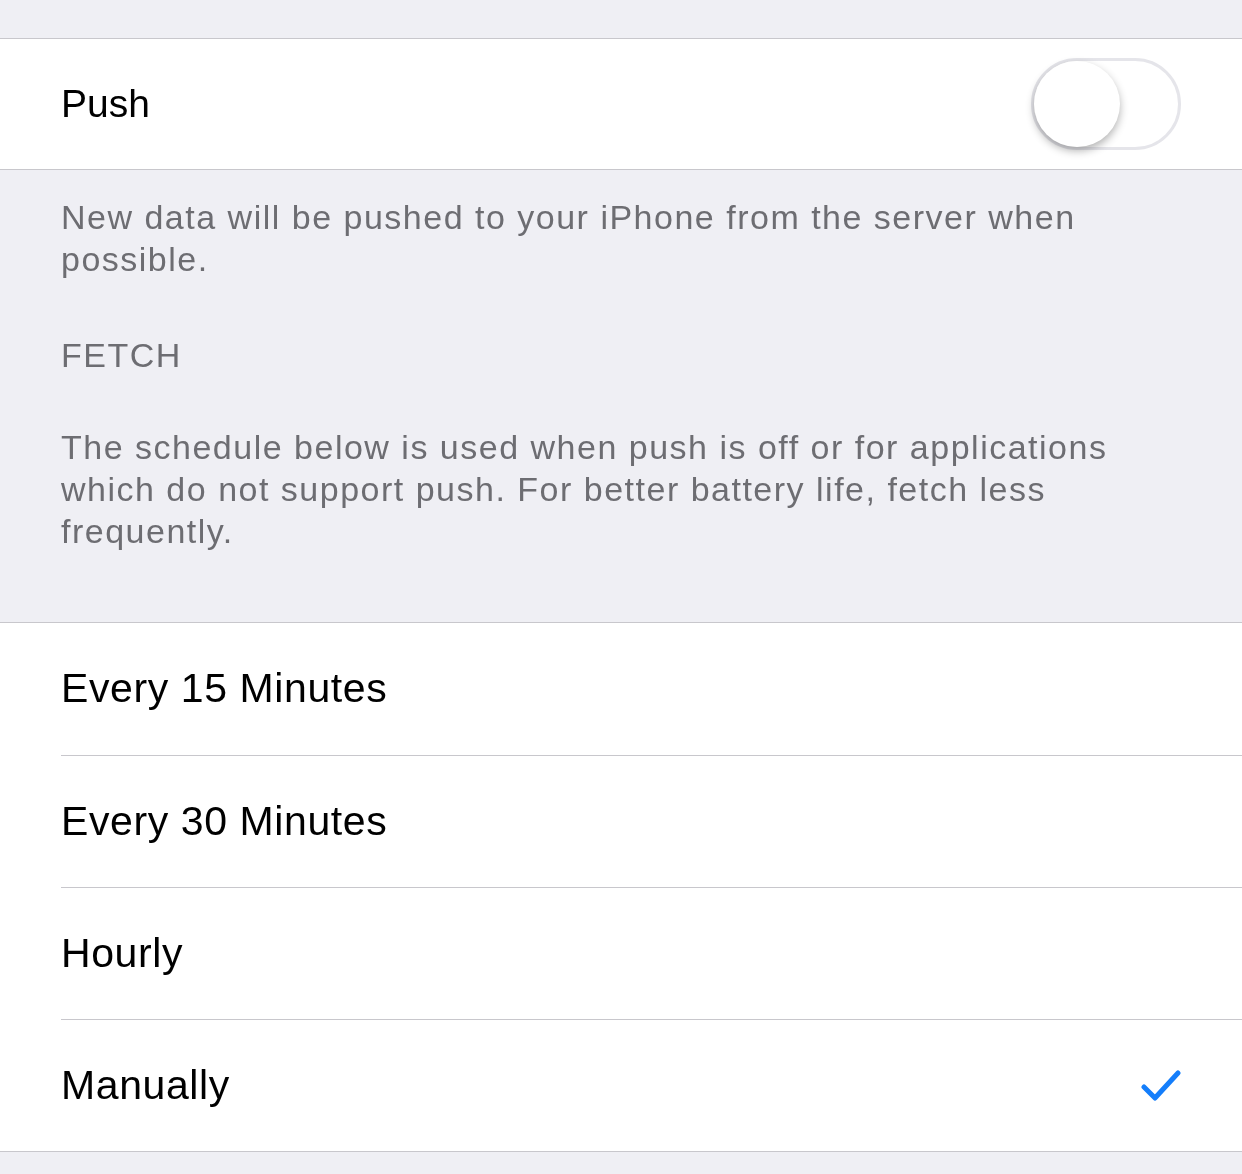  What do you see at coordinates (651, 821) in the screenshot?
I see `option-row: Every 30 Minutes` at bounding box center [651, 821].